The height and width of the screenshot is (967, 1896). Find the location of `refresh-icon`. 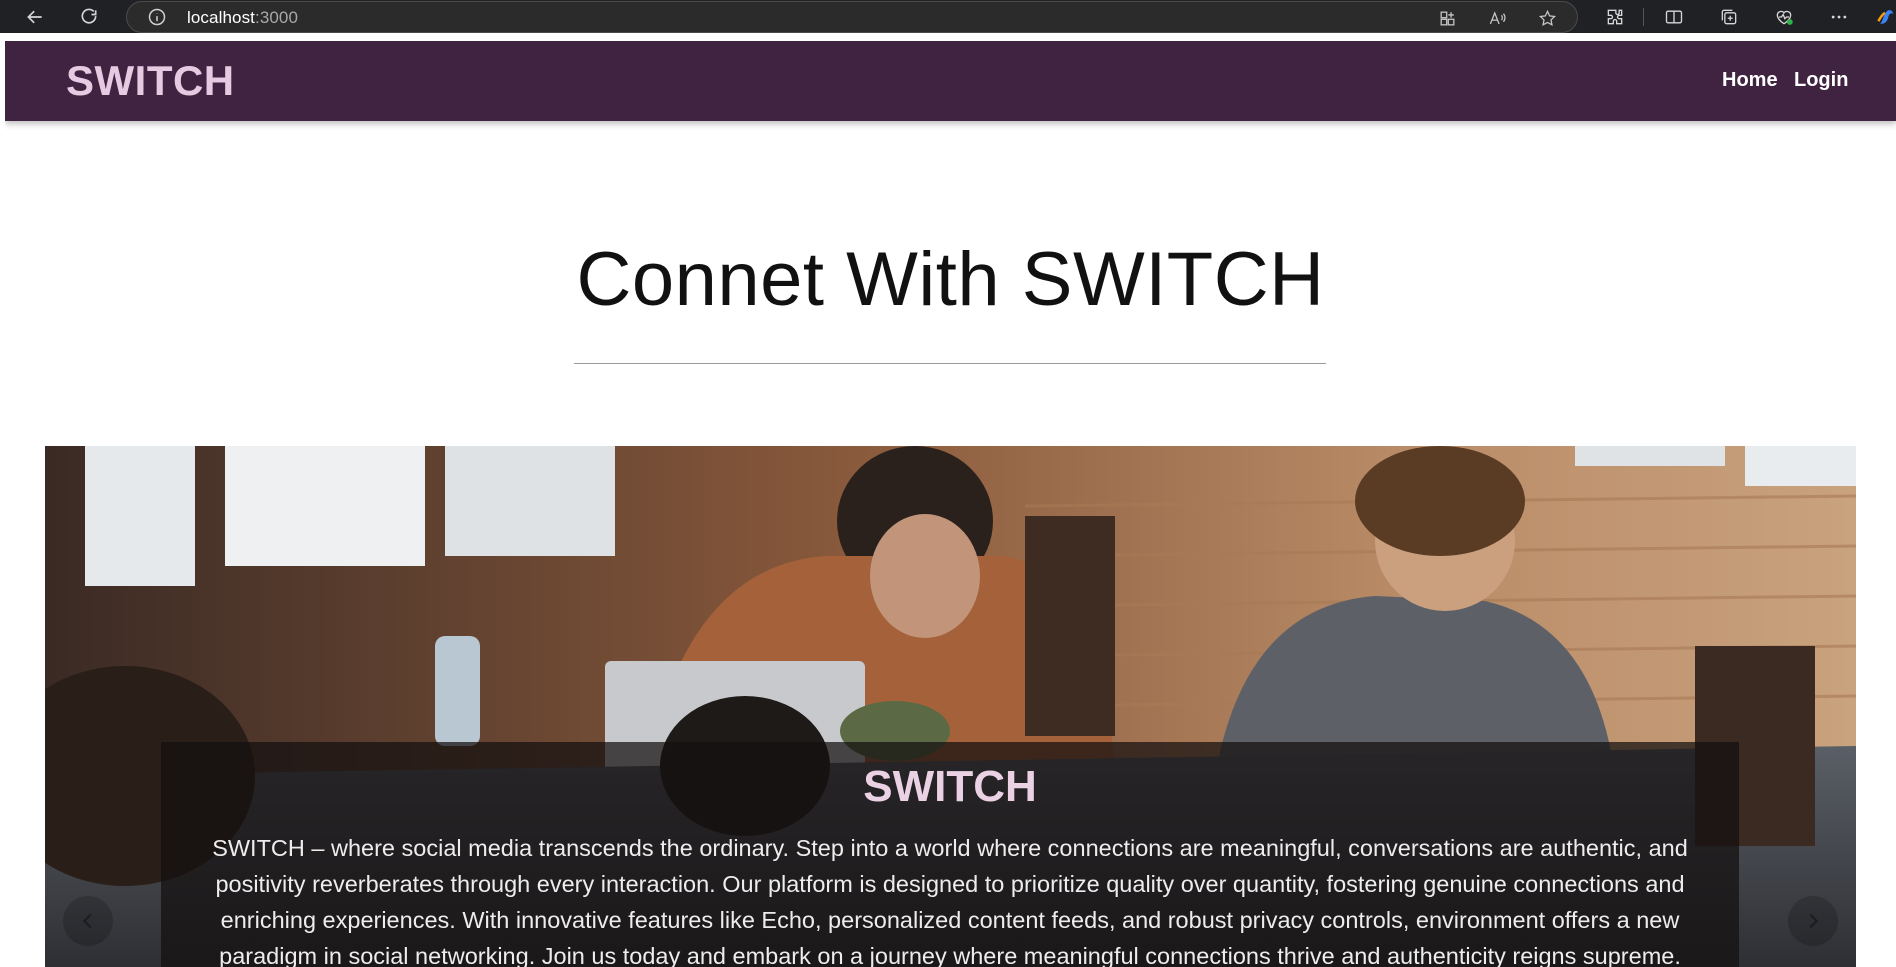

refresh-icon is located at coordinates (89, 17).